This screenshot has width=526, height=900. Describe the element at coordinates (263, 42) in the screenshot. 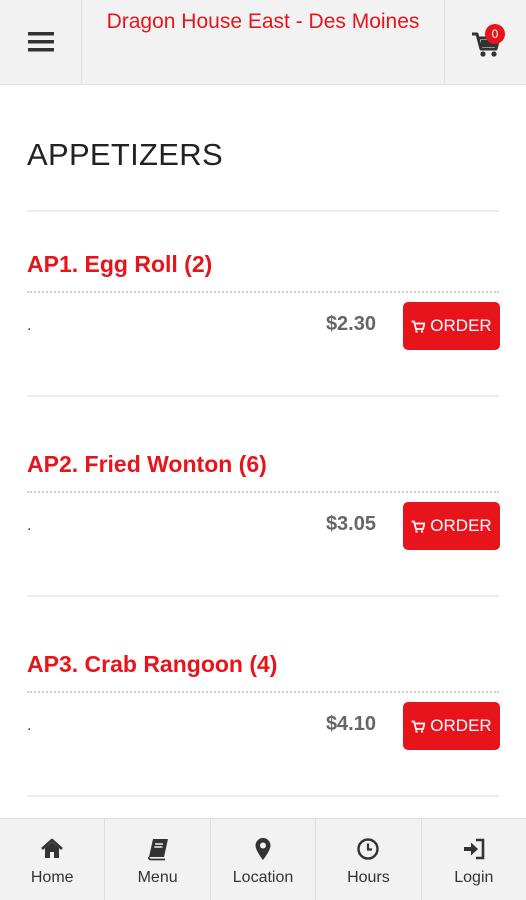

I see `top-bar: Dragon House East - Des Moines 0` at that location.